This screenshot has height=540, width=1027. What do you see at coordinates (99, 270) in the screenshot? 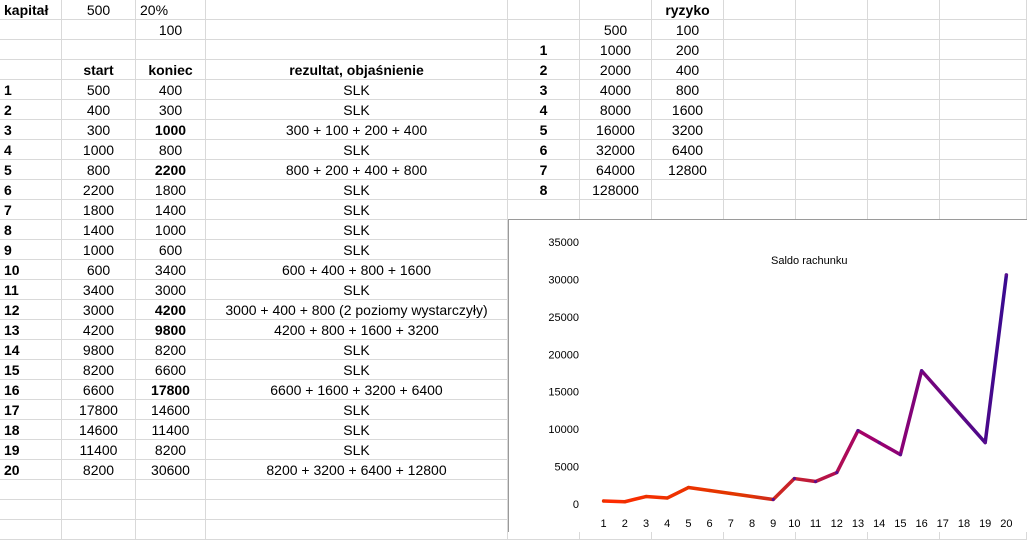
I see `start-value: 600` at bounding box center [99, 270].